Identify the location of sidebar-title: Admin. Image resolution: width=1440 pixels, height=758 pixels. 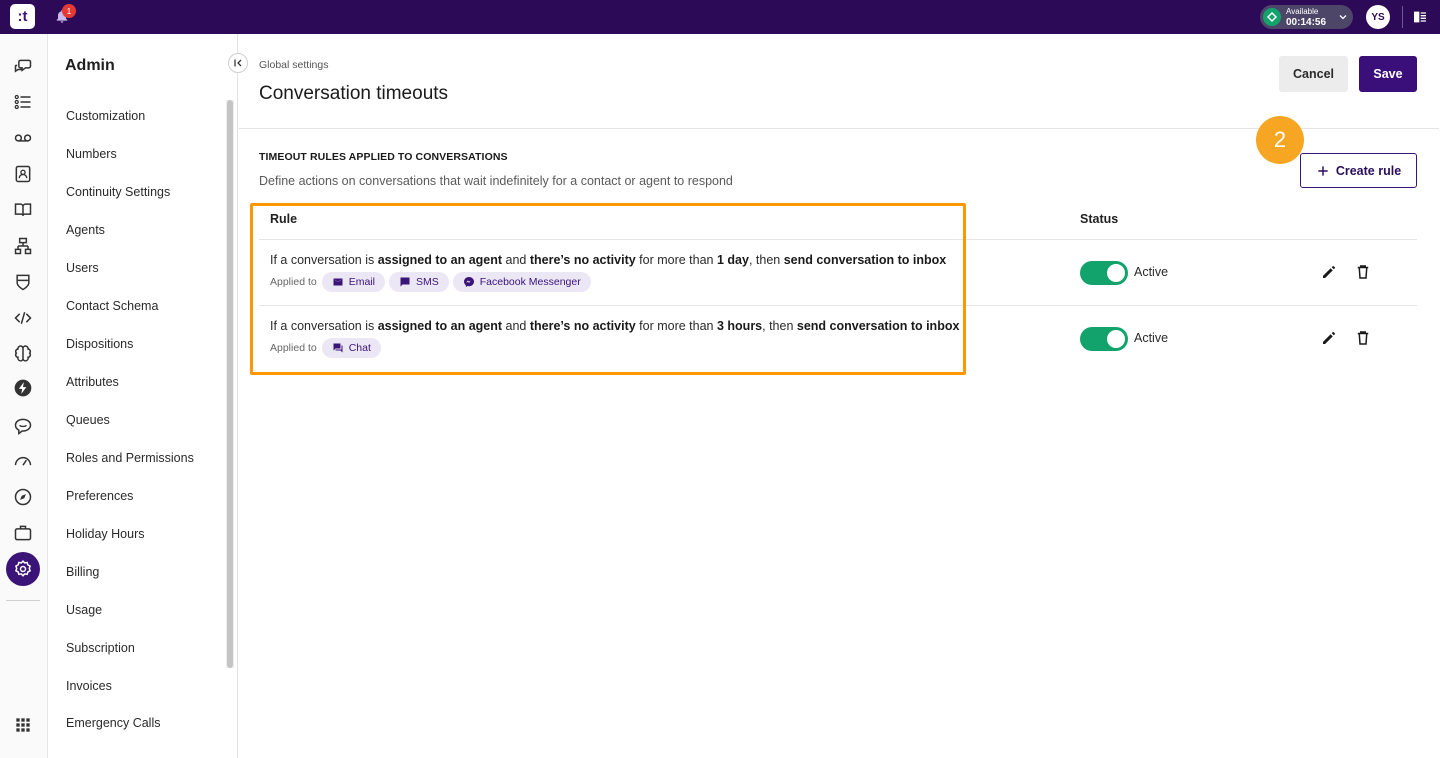
(90, 65).